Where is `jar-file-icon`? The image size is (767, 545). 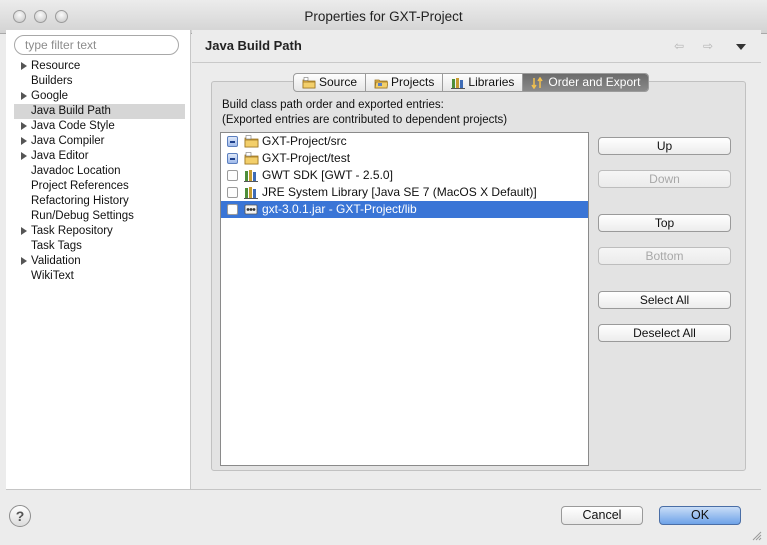 jar-file-icon is located at coordinates (251, 209).